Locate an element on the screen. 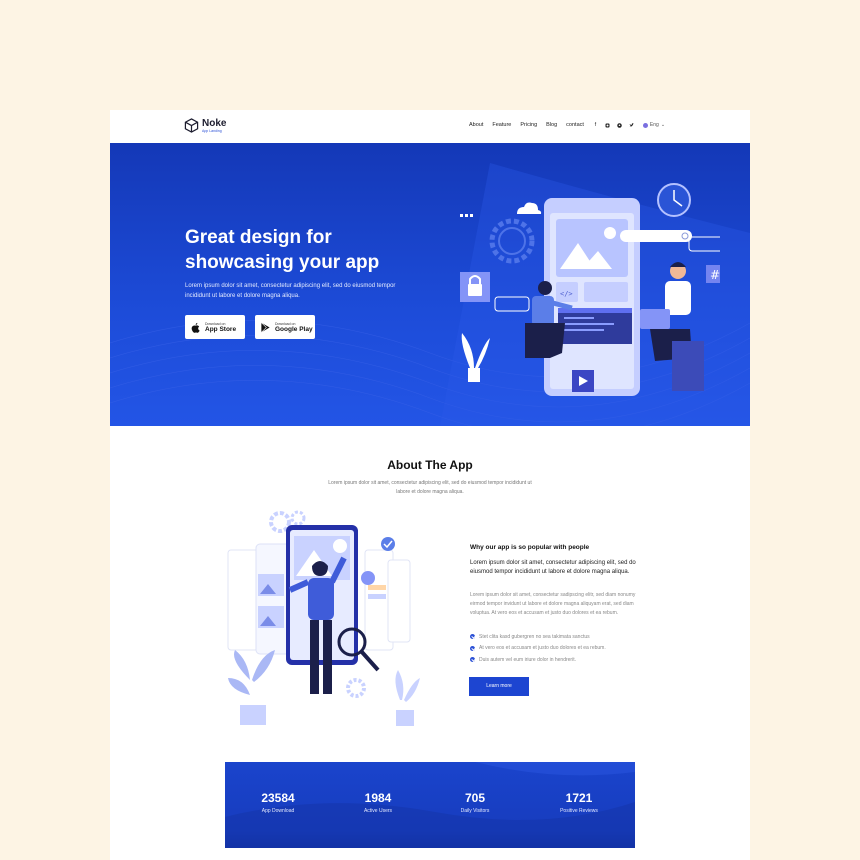  check-badge-icon is located at coordinates (388, 544).